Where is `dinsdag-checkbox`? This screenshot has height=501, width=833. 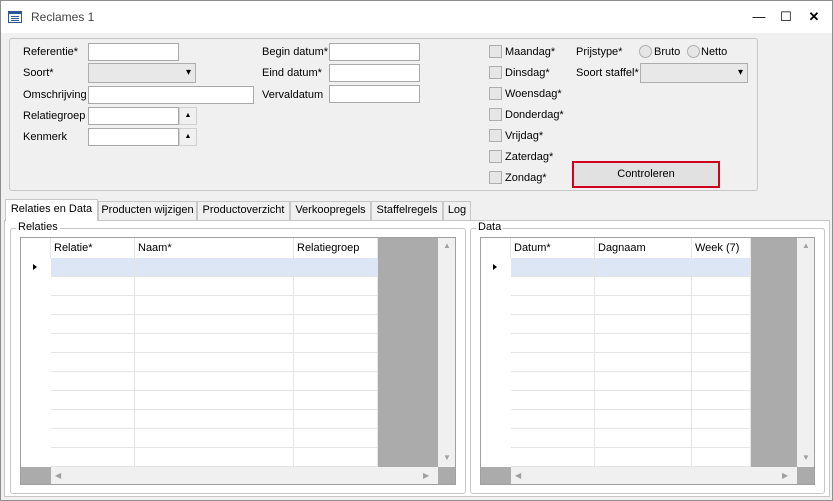
dinsdag-checkbox is located at coordinates (495, 72).